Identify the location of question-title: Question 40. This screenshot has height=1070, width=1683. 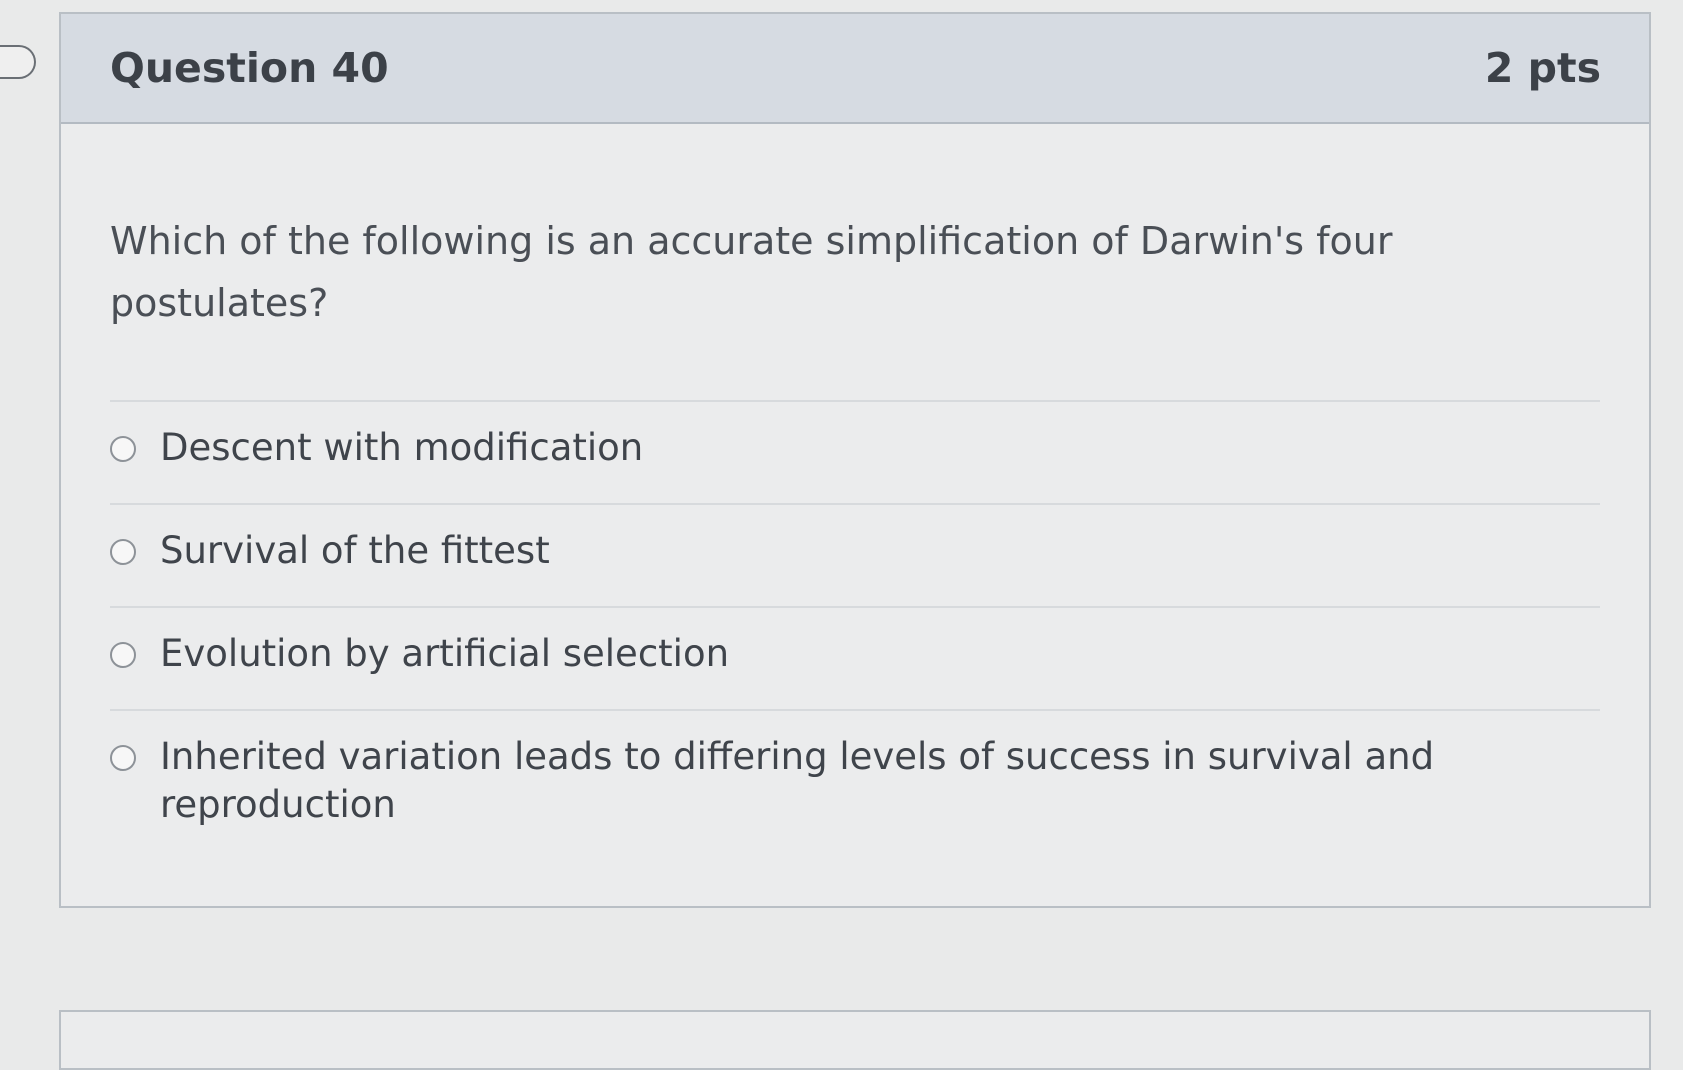
(249, 68).